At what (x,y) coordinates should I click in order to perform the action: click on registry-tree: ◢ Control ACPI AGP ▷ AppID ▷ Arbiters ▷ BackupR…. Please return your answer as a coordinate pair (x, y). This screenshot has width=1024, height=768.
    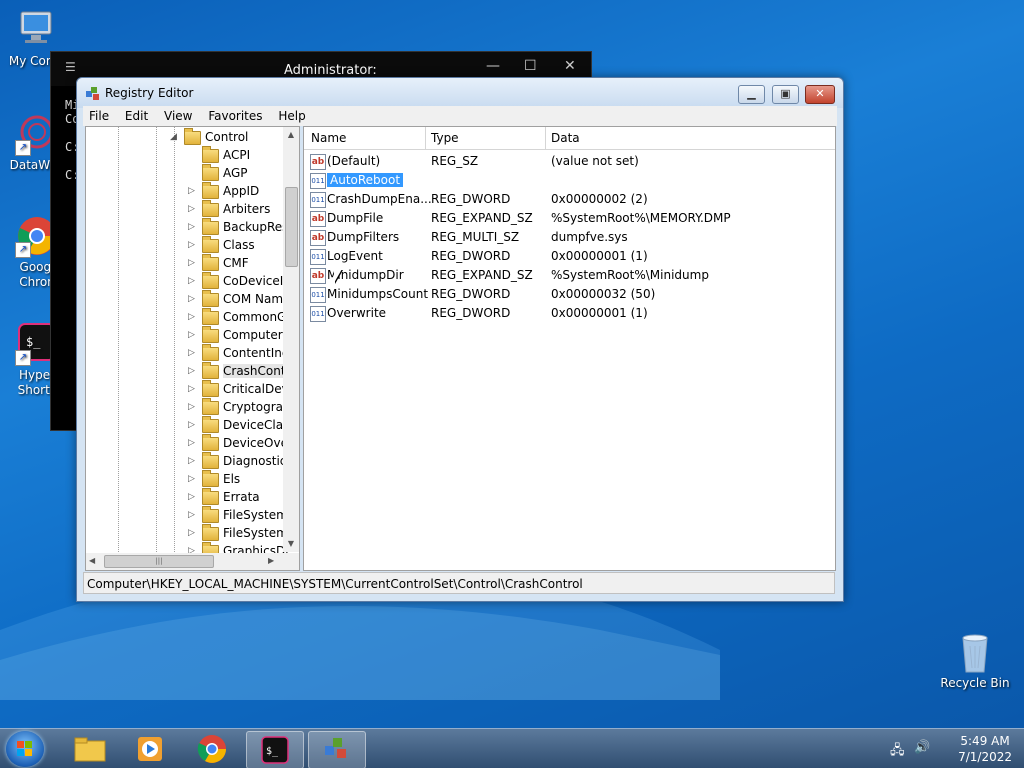
    Looking at the image, I should click on (192, 348).